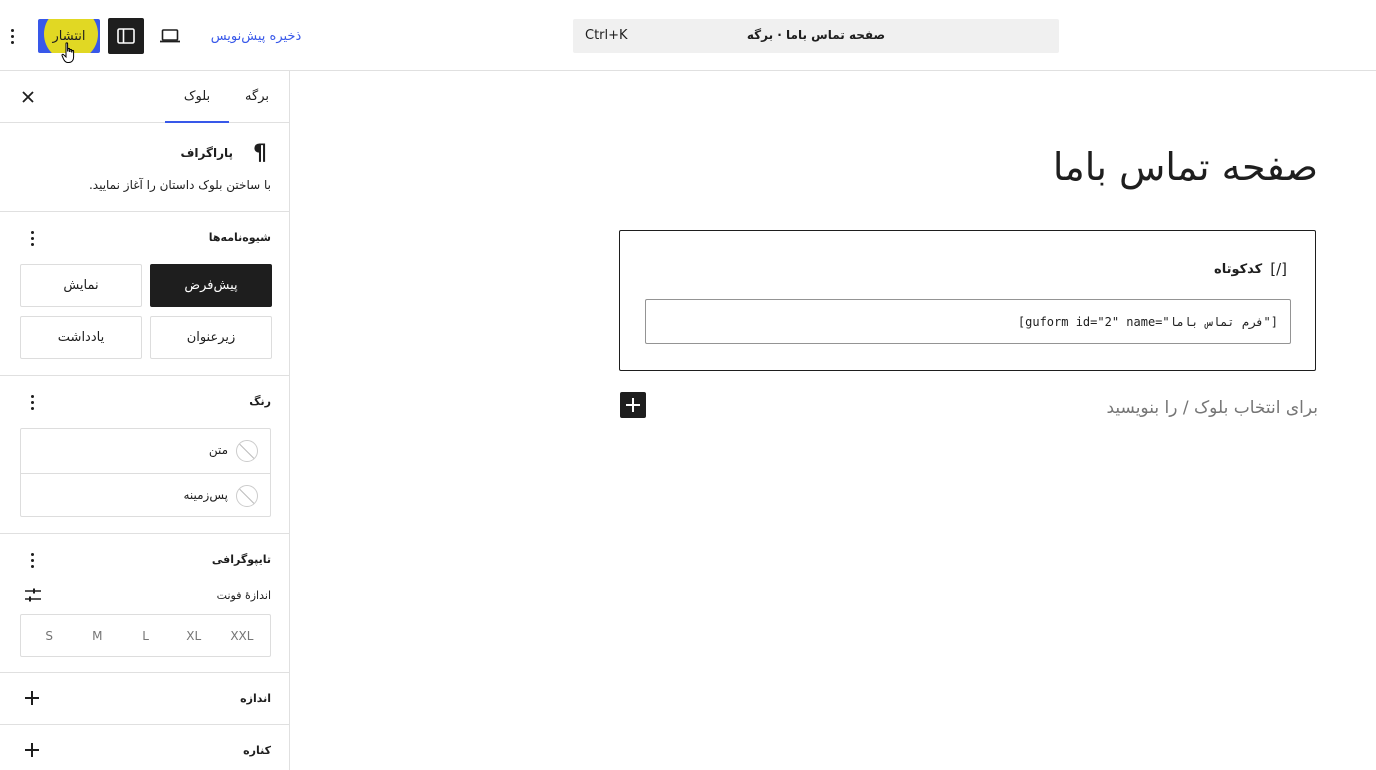 This screenshot has height=770, width=1376. Describe the element at coordinates (256, 36) in the screenshot. I see `save-draft-button: ذخیره پیش‌نویس` at that location.